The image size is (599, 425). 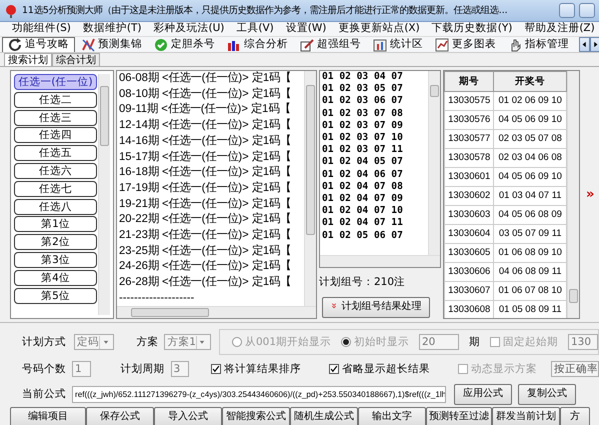 I want to click on combination-line: 01 02 03 04 07, so click(x=362, y=77).